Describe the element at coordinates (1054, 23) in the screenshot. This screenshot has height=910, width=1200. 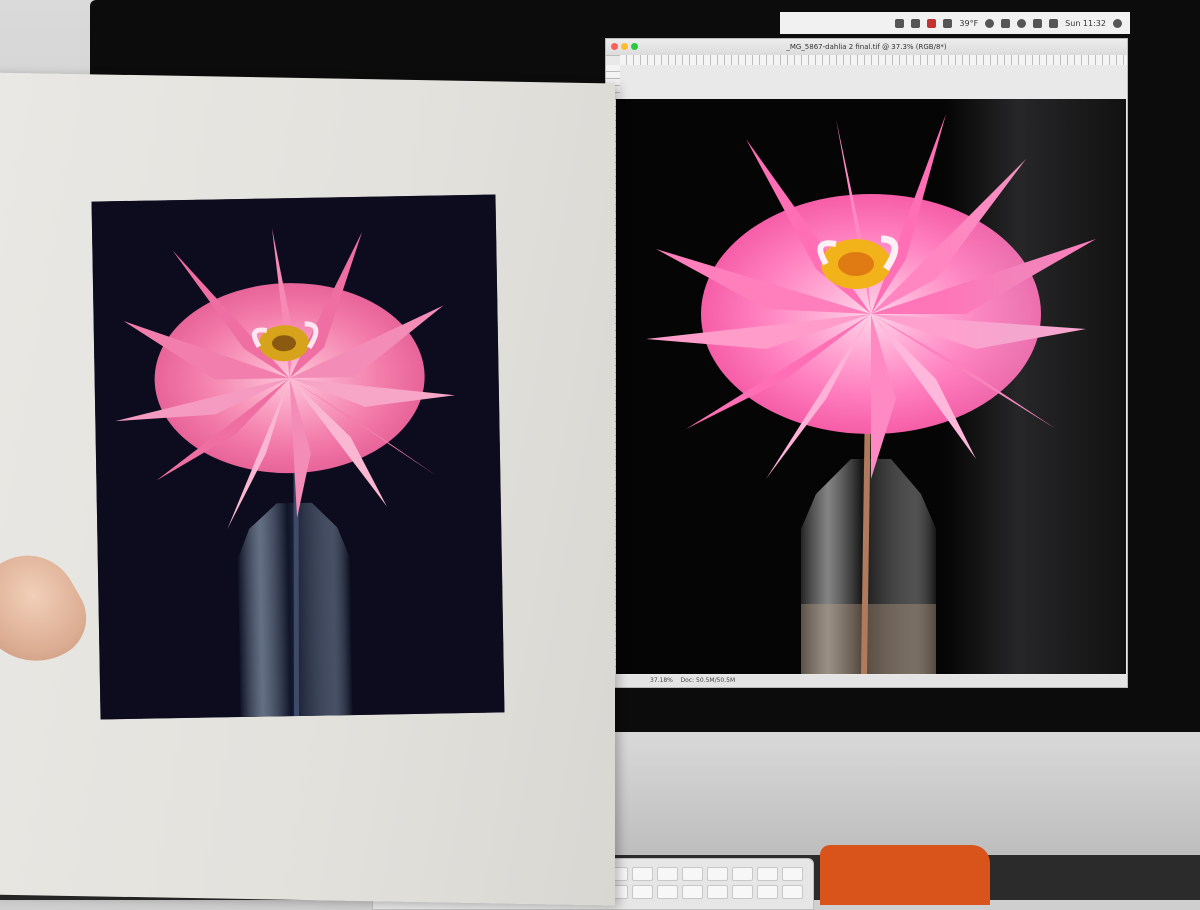
I see `battery-icon` at that location.